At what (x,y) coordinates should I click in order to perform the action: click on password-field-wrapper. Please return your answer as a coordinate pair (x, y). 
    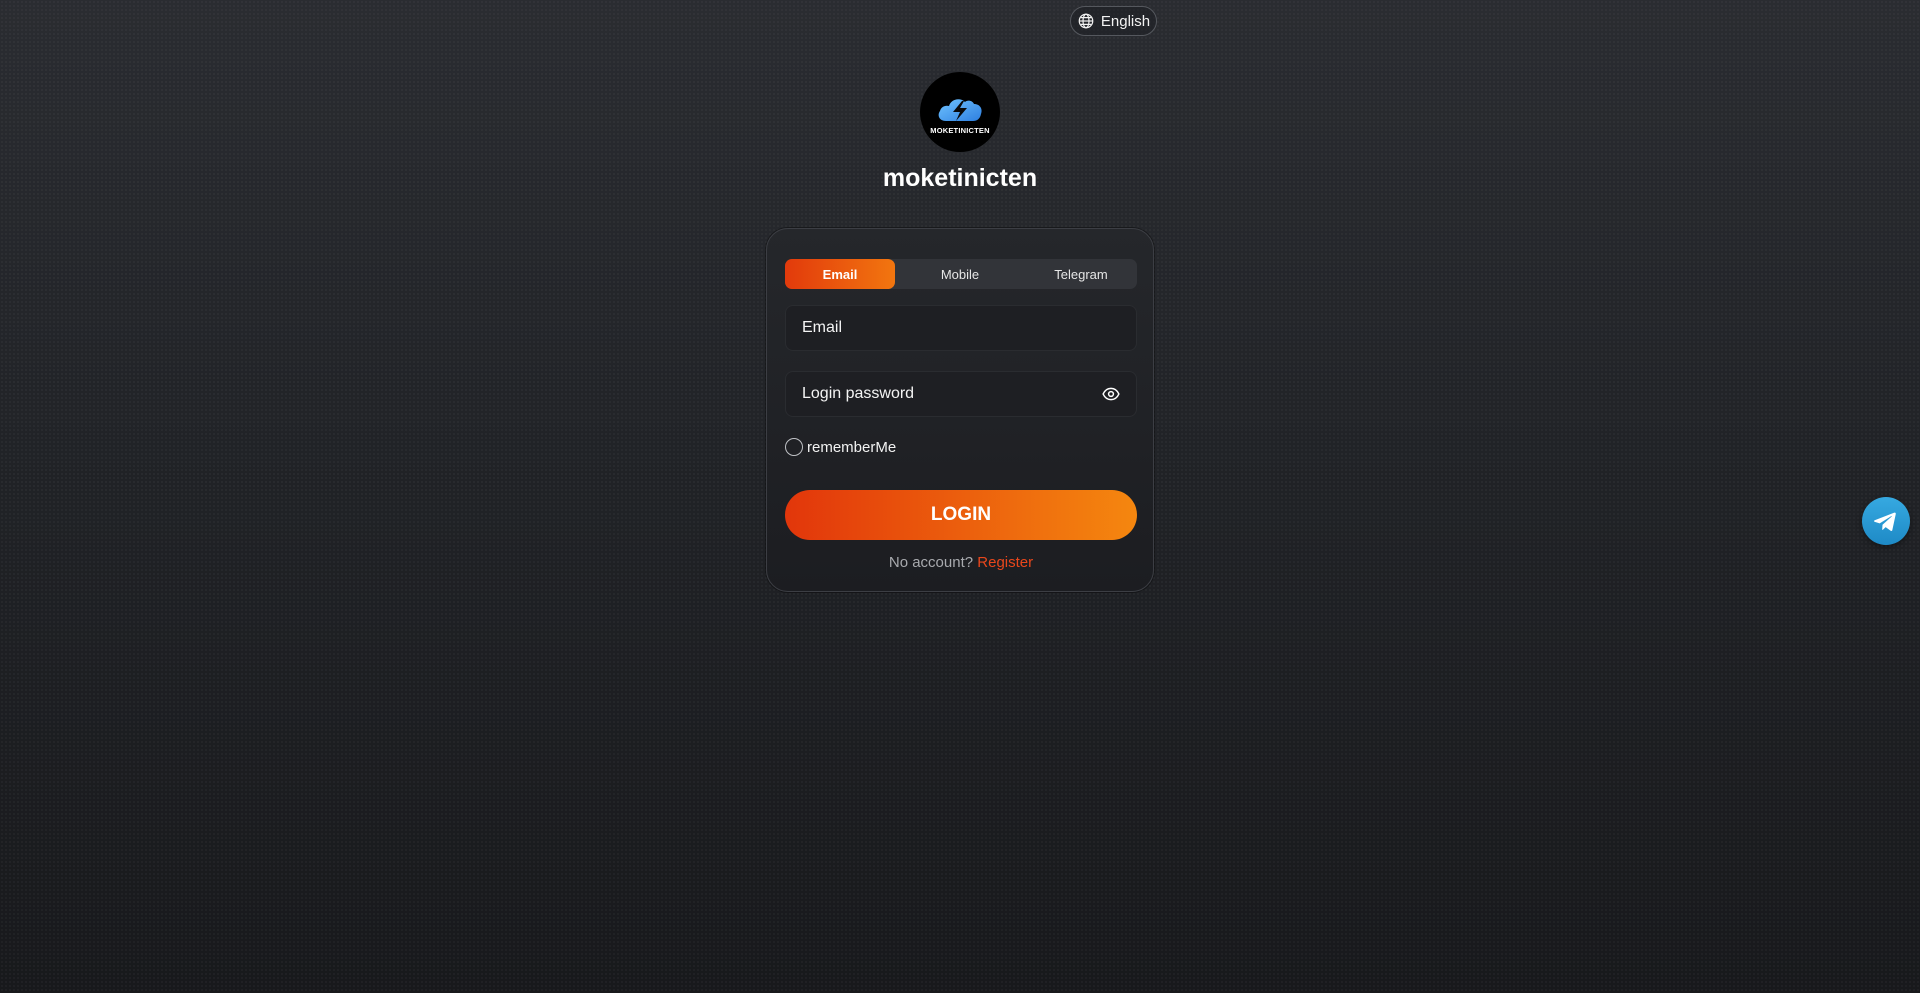
    Looking at the image, I should click on (961, 394).